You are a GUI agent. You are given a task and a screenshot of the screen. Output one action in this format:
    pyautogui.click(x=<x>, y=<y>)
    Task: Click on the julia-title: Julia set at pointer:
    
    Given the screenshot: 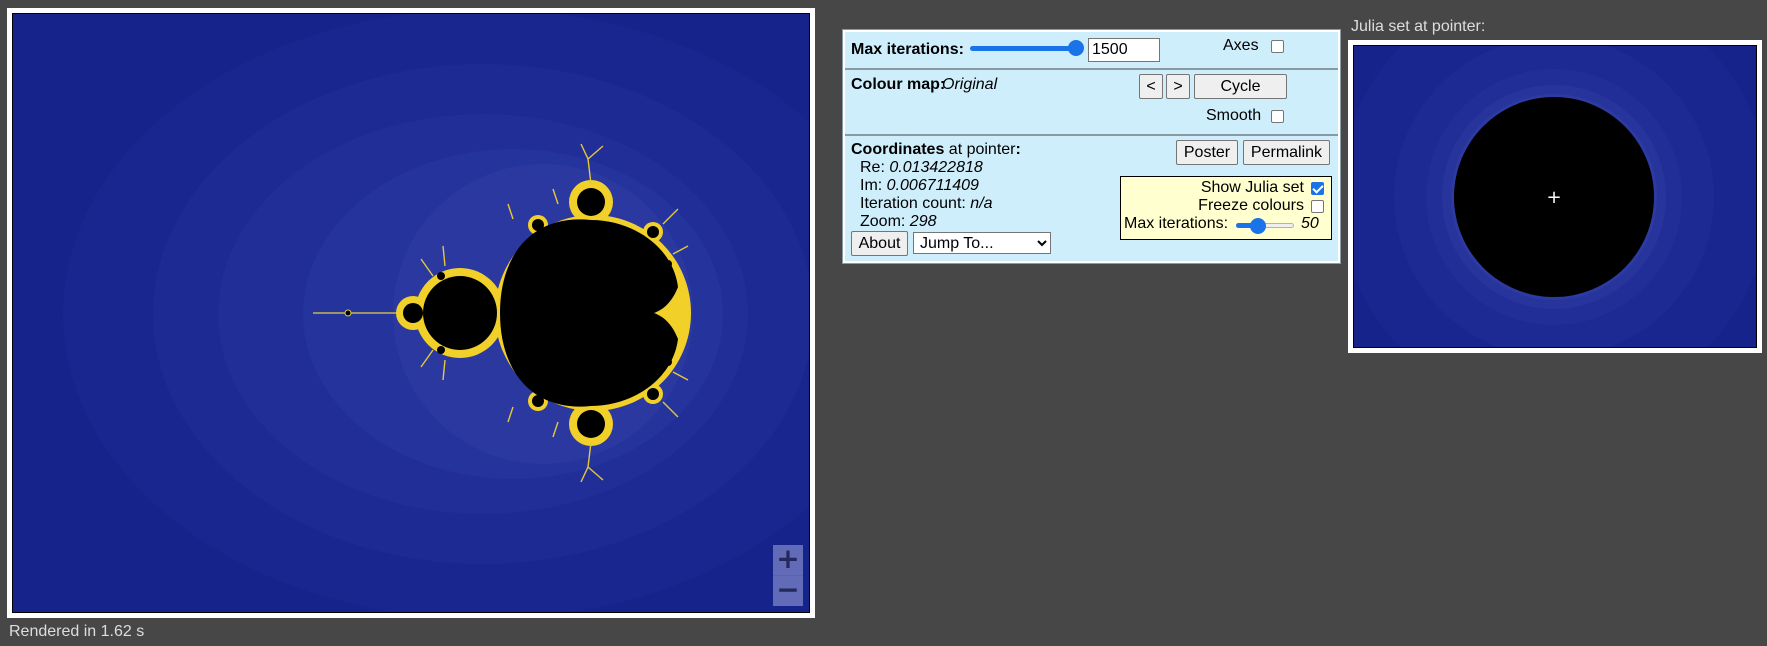 What is the action you would take?
    pyautogui.click(x=1418, y=26)
    